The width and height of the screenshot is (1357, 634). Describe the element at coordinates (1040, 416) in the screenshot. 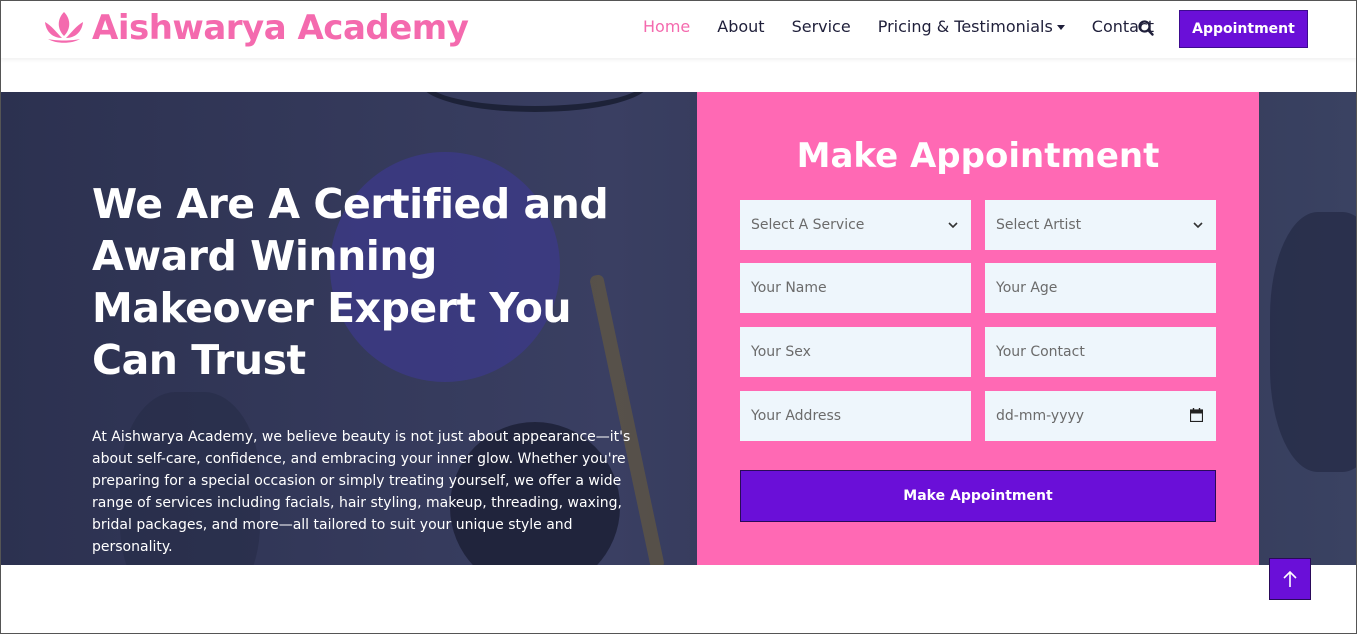

I see `date-placeholder: dd-mm-yyyy` at that location.